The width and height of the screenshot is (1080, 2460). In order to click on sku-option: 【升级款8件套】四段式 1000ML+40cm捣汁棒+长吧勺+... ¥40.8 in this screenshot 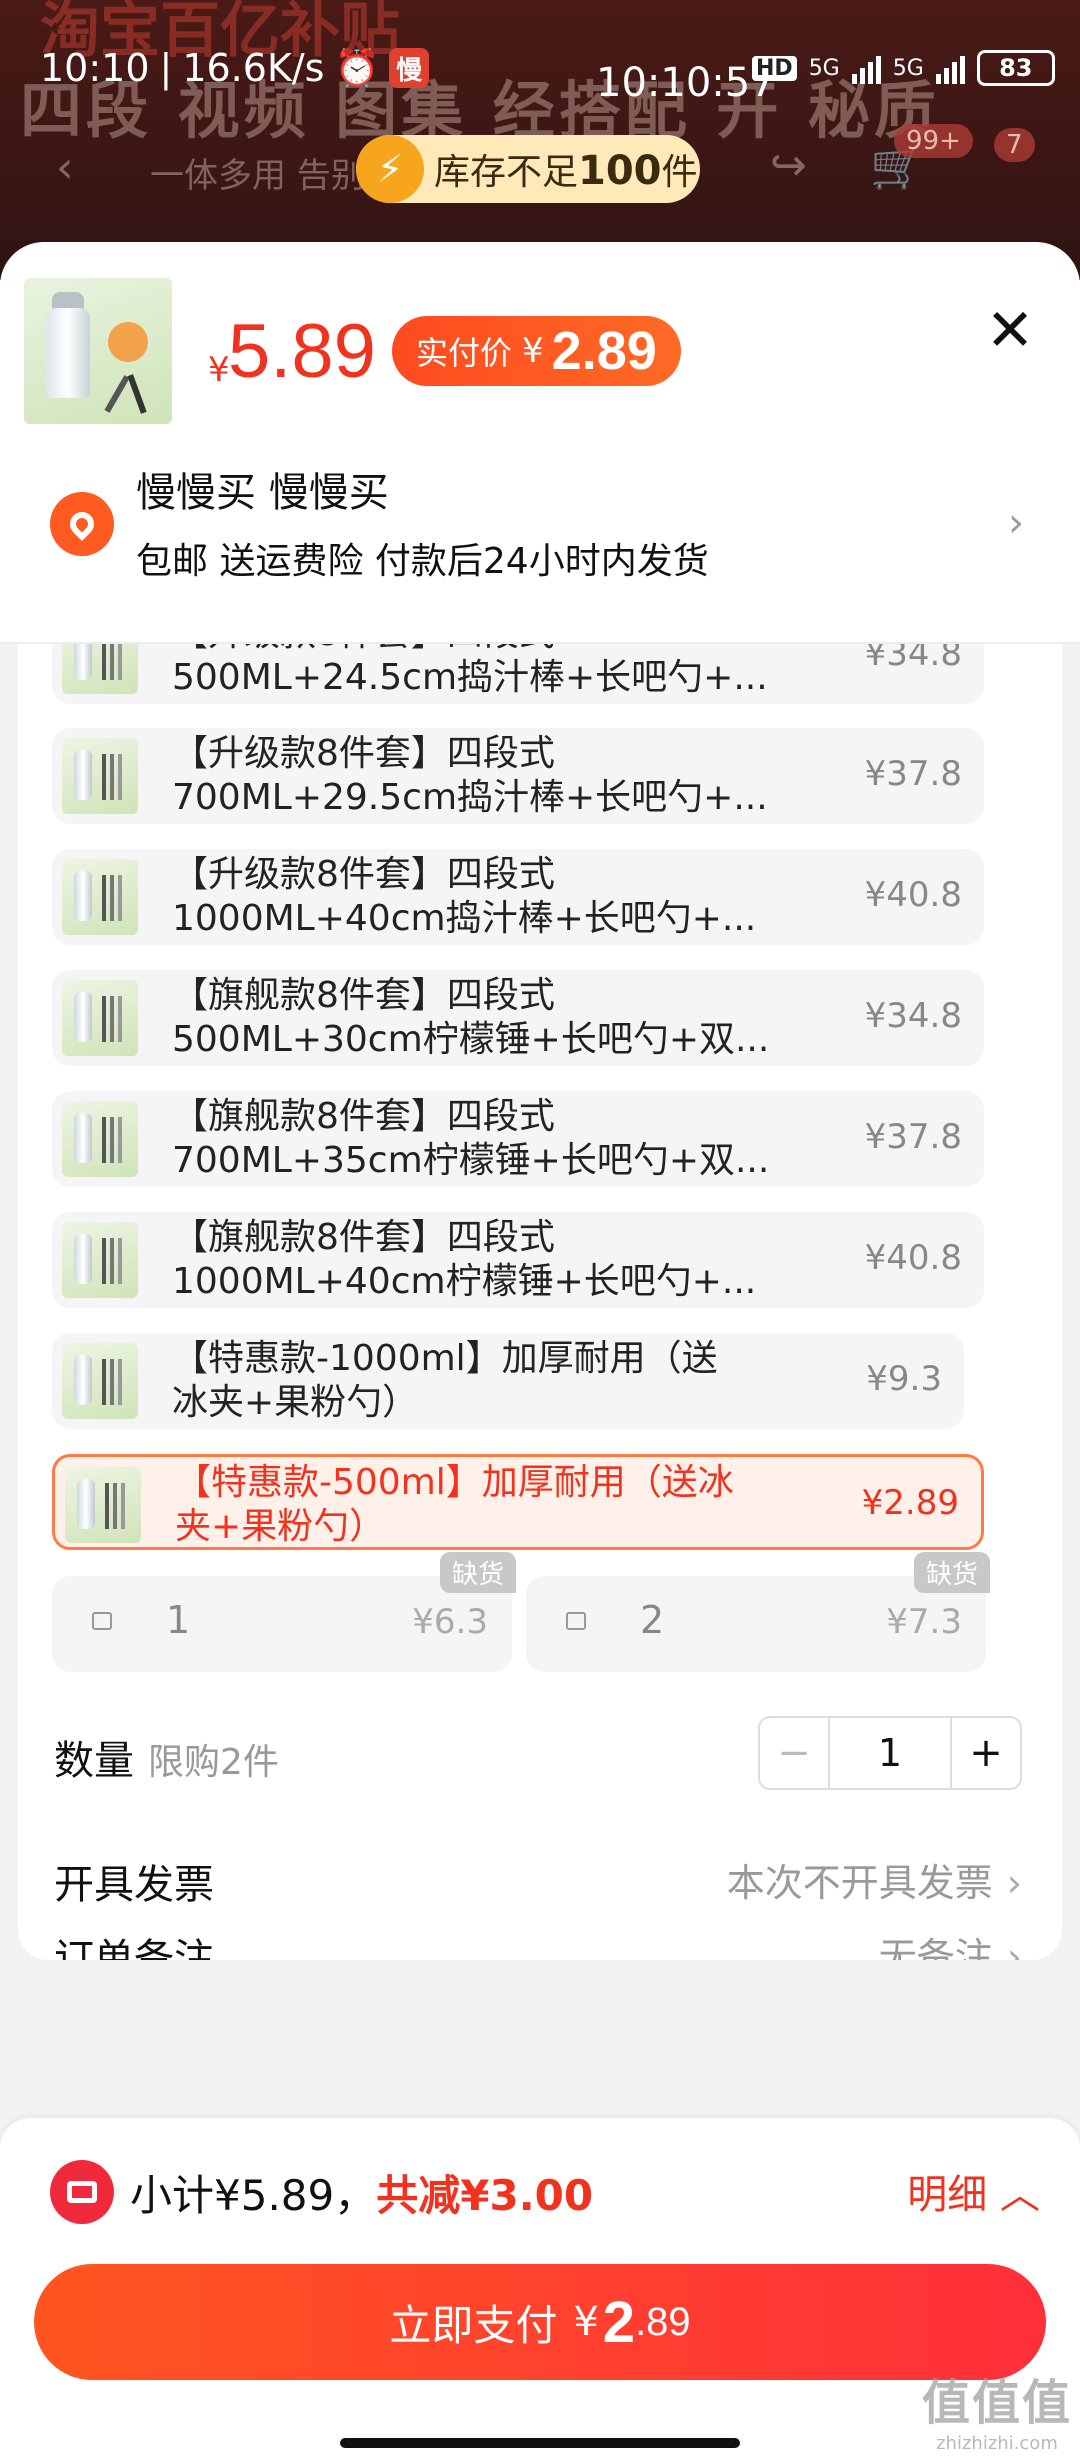, I will do `click(518, 897)`.